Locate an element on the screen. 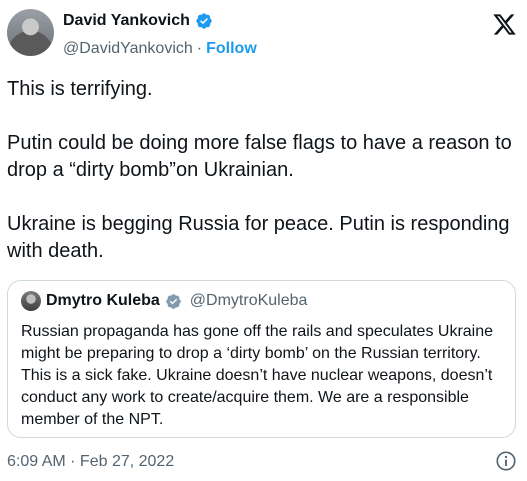 This screenshot has height=481, width=527. info-icon is located at coordinates (506, 461).